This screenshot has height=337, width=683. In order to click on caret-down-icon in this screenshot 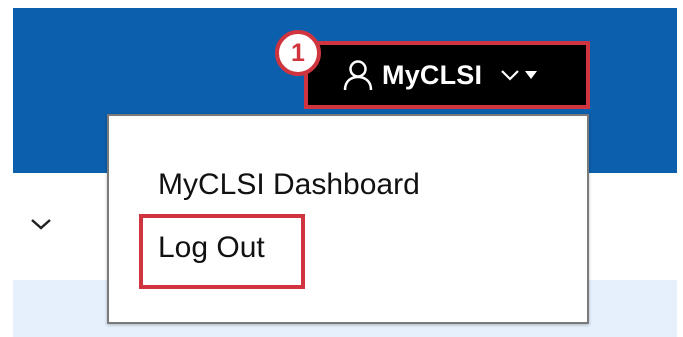, I will do `click(531, 75)`.